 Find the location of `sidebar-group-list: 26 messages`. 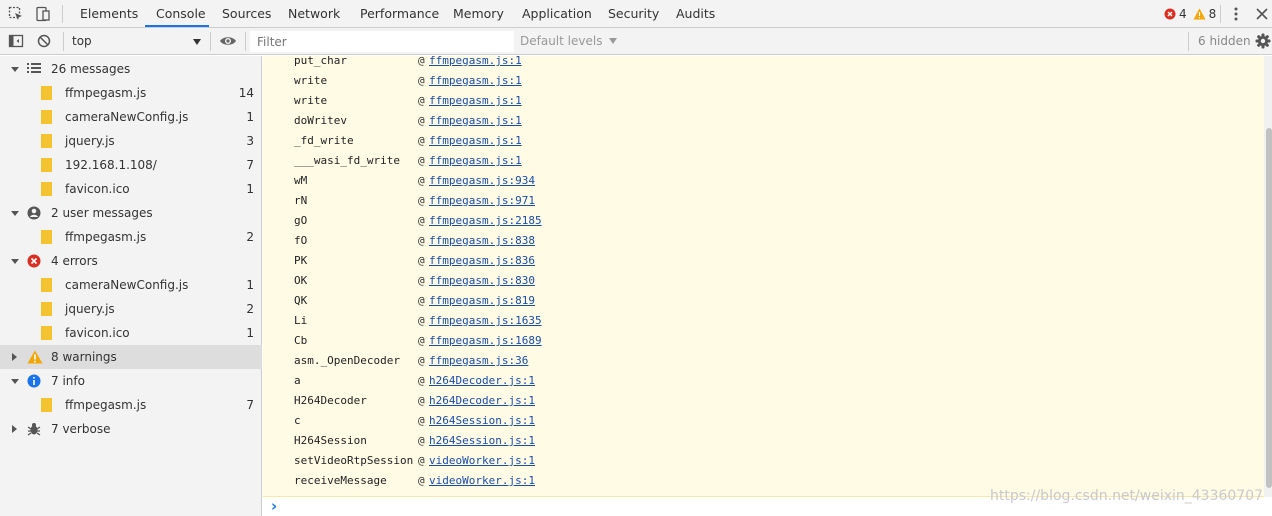

sidebar-group-list: 26 messages is located at coordinates (131, 69).